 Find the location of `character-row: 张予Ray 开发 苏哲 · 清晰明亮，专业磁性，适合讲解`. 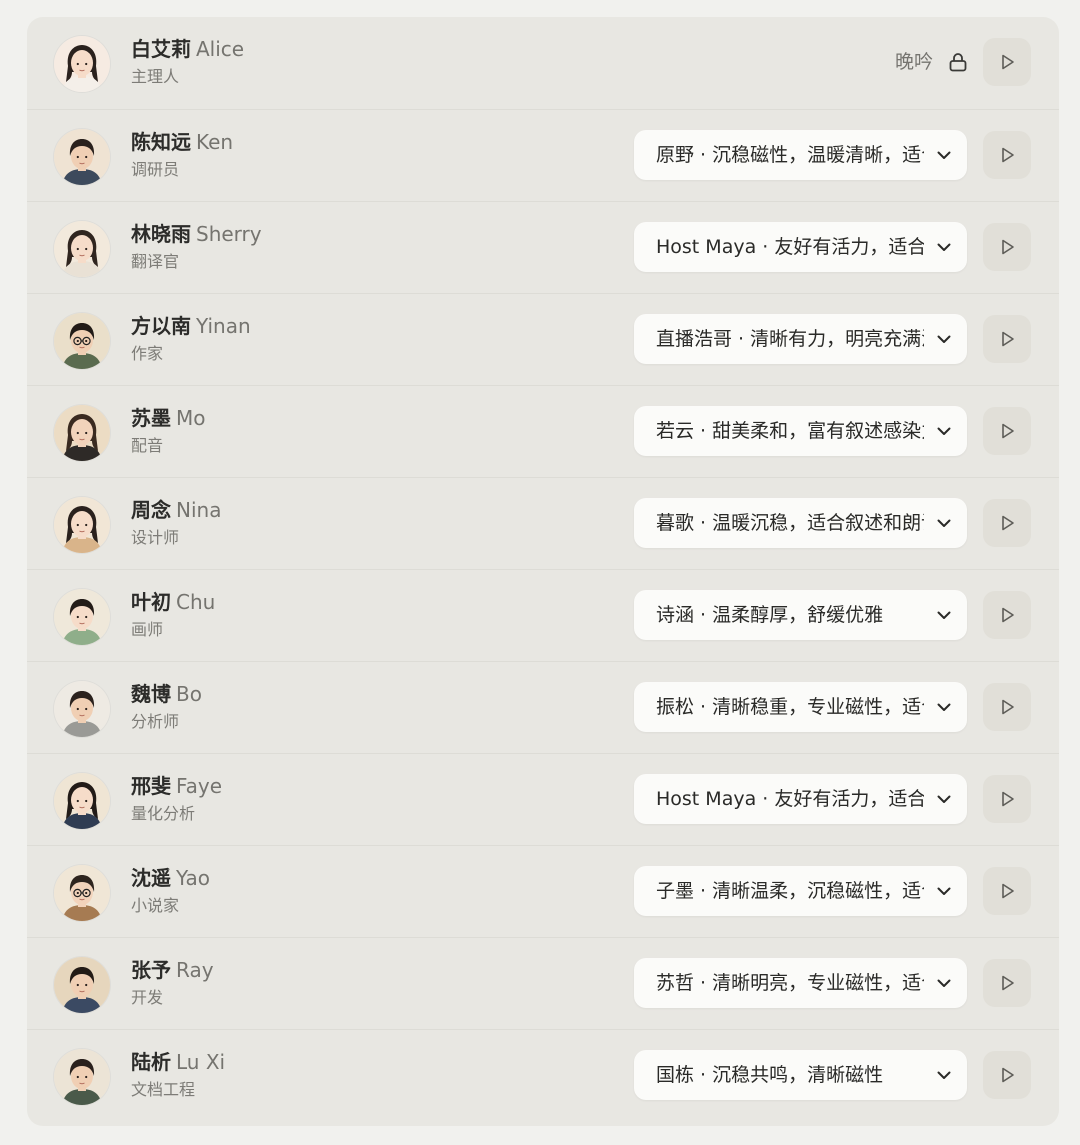

character-row: 张予Ray 开发 苏哲 · 清晰明亮，专业磁性，适合讲解 is located at coordinates (543, 983).